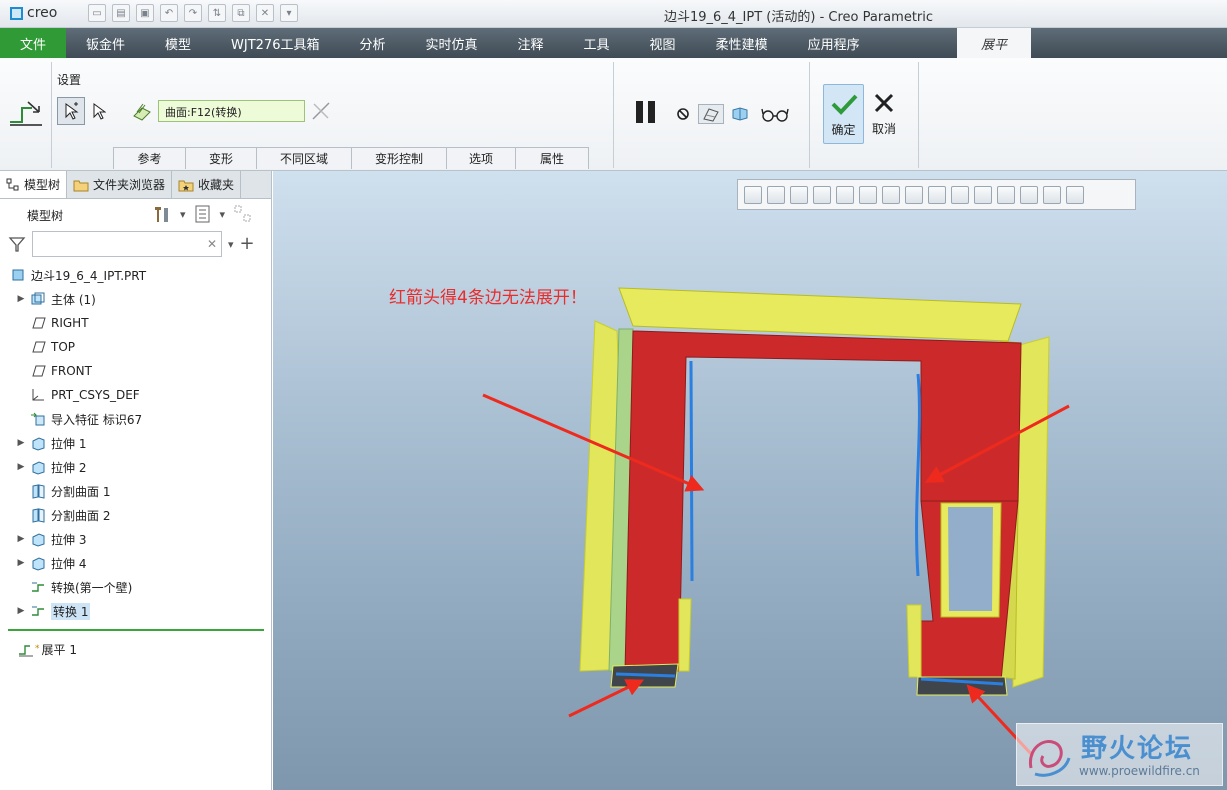  What do you see at coordinates (70, 323) in the screenshot?
I see `tree-node-label: RIGHT` at bounding box center [70, 323].